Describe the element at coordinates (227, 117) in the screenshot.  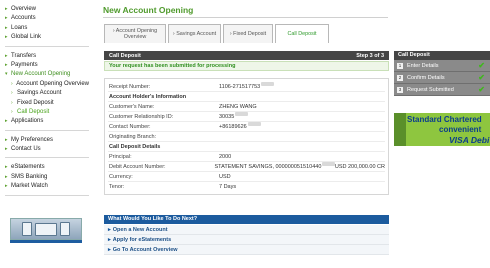
I see `detail-value: 30035` at that location.